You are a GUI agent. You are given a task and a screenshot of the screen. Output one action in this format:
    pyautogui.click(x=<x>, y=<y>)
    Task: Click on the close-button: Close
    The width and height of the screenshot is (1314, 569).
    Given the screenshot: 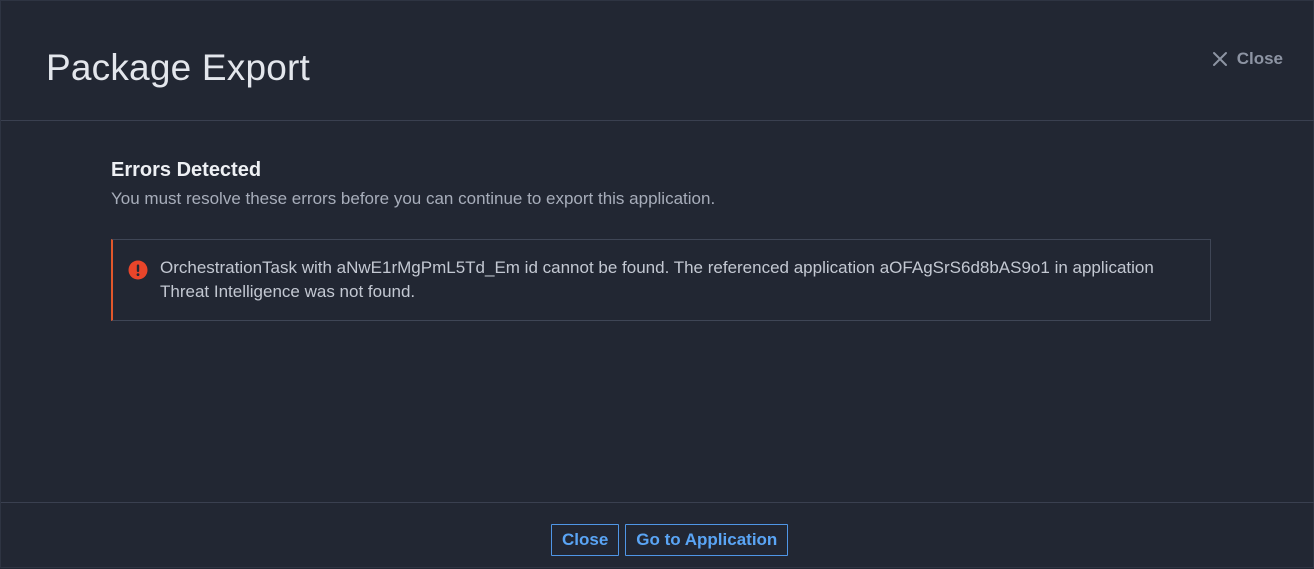 What is the action you would take?
    pyautogui.click(x=585, y=540)
    